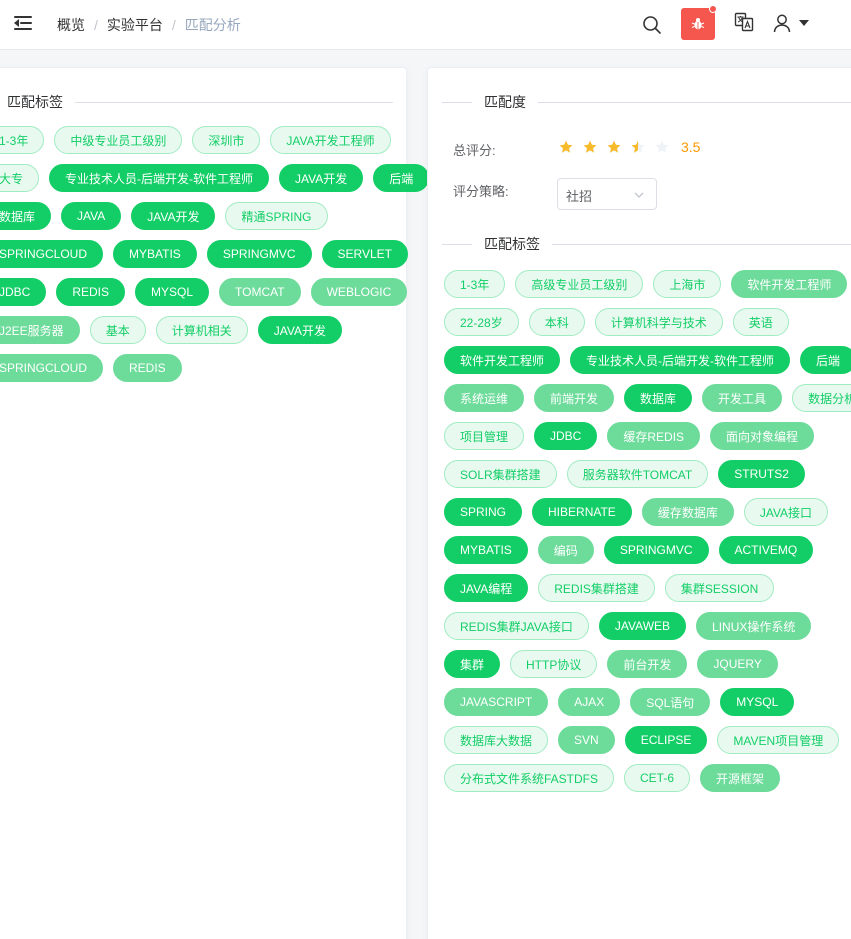 The width and height of the screenshot is (851, 939). What do you see at coordinates (505, 102) in the screenshot?
I see `match-degree-title: 匹配度` at bounding box center [505, 102].